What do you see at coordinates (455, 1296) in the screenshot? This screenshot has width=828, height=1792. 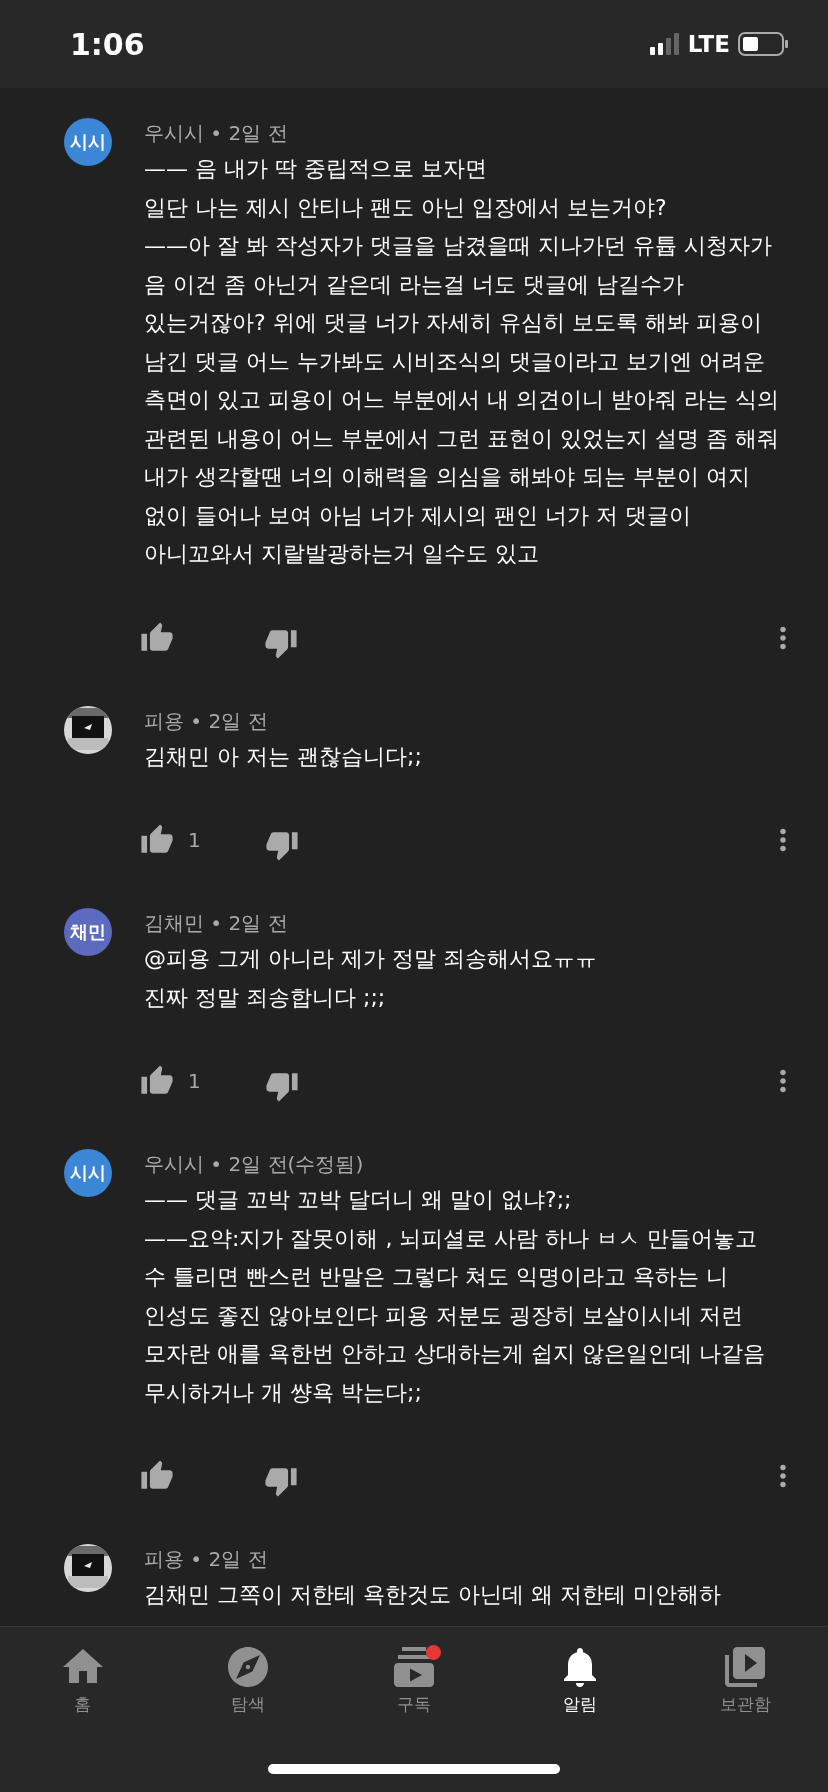 I see `comment-text: —— 댓글 꼬박 꼬박 달더니 왜 말이 없냐?;; ——요약:지가 잘못이해 , 뇌피셜로 사람 하나 ㅂㅅ 만들어놓고 수 틀리면 빤스런 반말은 그렇다 쳐도 익명이라고 욕하는 니 인성도 좋진 않아보인다 피용 저분도 굉장히 보살이시네 저런 모자란 애를 욕한번 안하고 상대하는게 쉽지 않은일인데 나같음 무시하거나 개 썅욕 박는다;;` at bounding box center [455, 1296].